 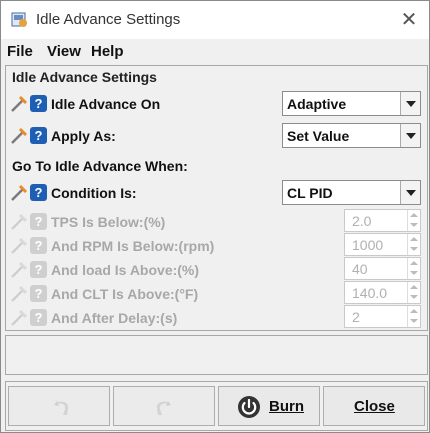 What do you see at coordinates (215, 51) in the screenshot?
I see `menu-bar: File View Help` at bounding box center [215, 51].